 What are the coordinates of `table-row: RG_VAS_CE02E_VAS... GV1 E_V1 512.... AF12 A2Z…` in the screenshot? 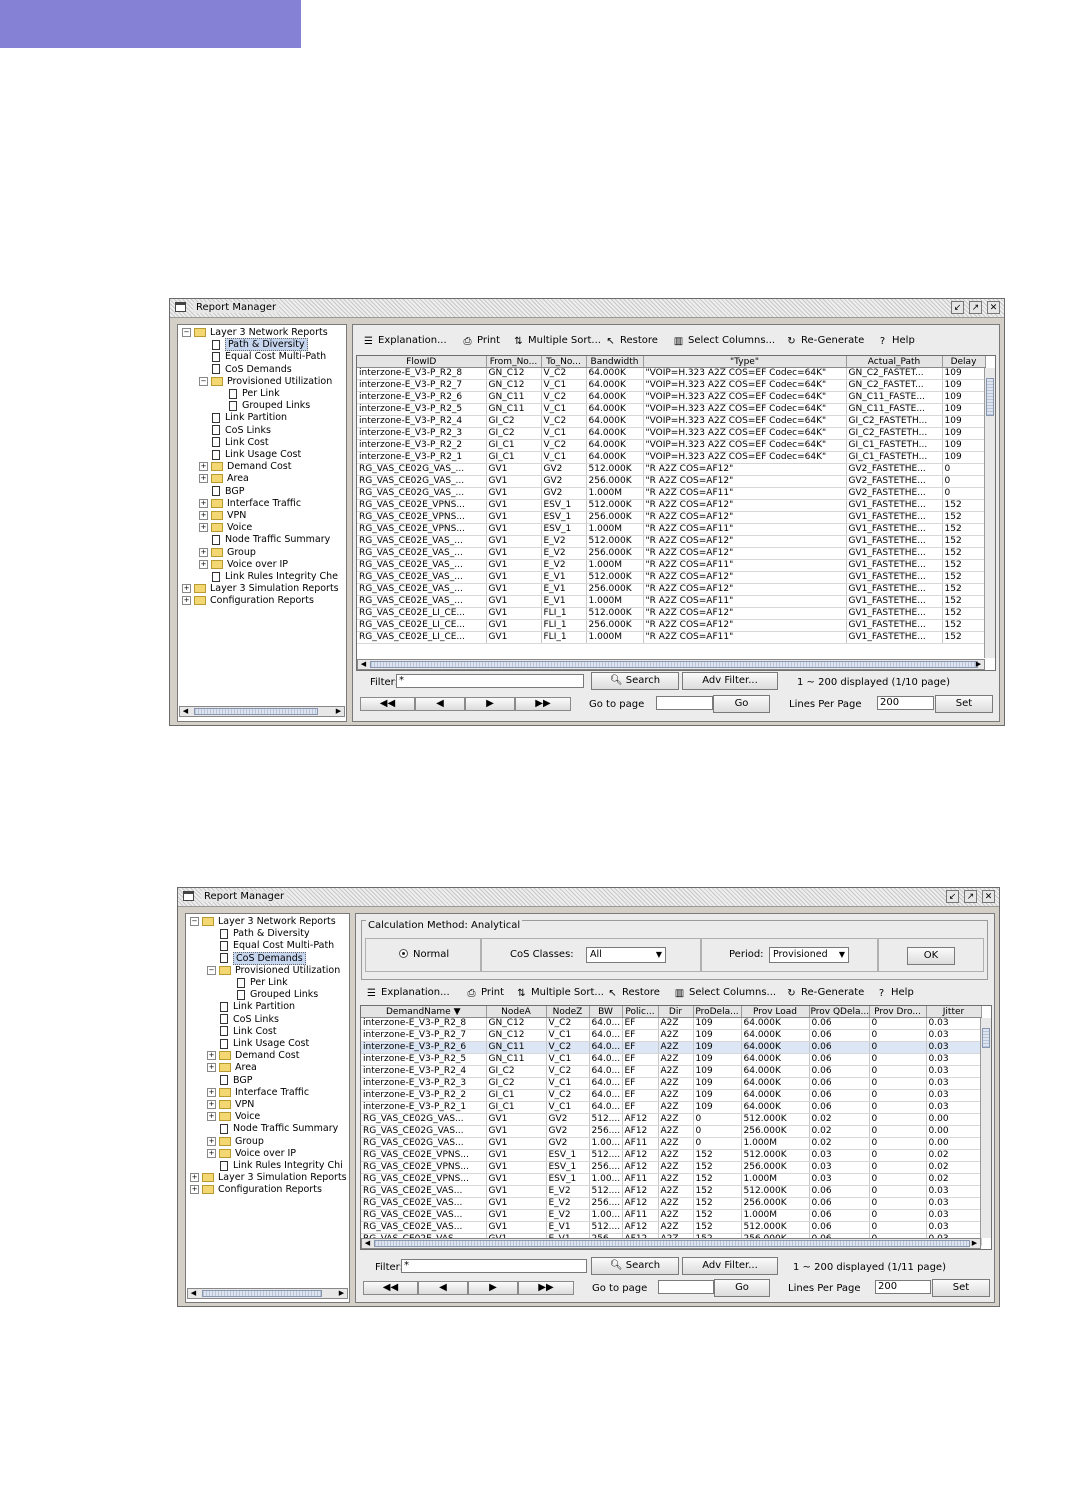 It's located at (671, 1227).